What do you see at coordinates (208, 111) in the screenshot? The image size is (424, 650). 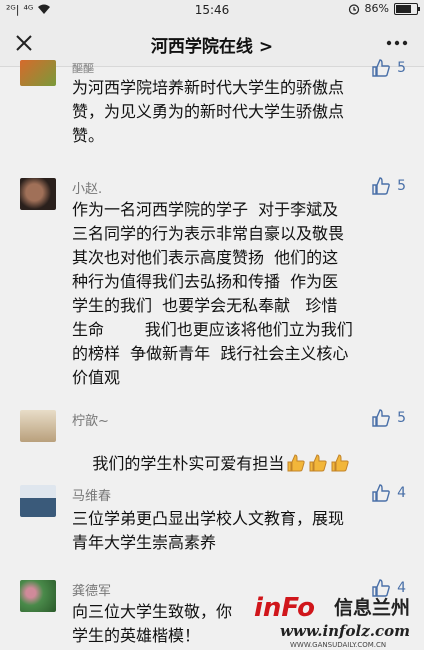 I see `comment-text: 为河西学院培养新时代大学生的骄傲点 赞，为见义勇为的新时代大学生骄傲点 赞。` at bounding box center [208, 111].